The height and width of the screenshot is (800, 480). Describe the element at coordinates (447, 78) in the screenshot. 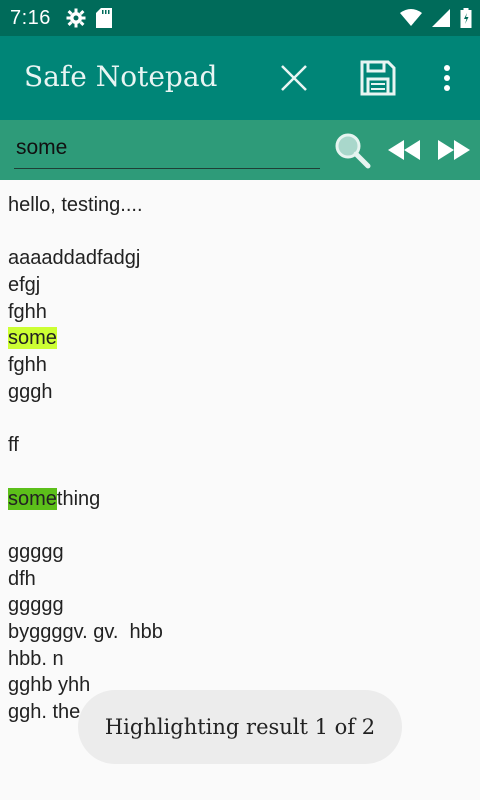

I see `more-vert-icon` at that location.